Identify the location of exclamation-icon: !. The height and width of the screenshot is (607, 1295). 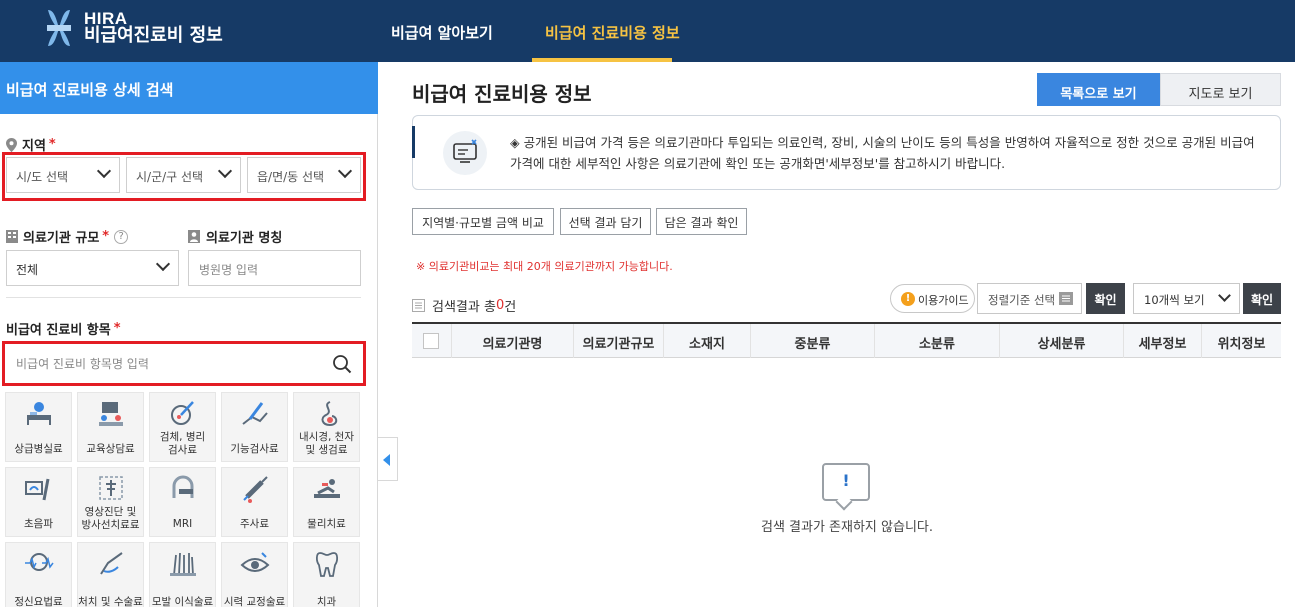
(846, 480).